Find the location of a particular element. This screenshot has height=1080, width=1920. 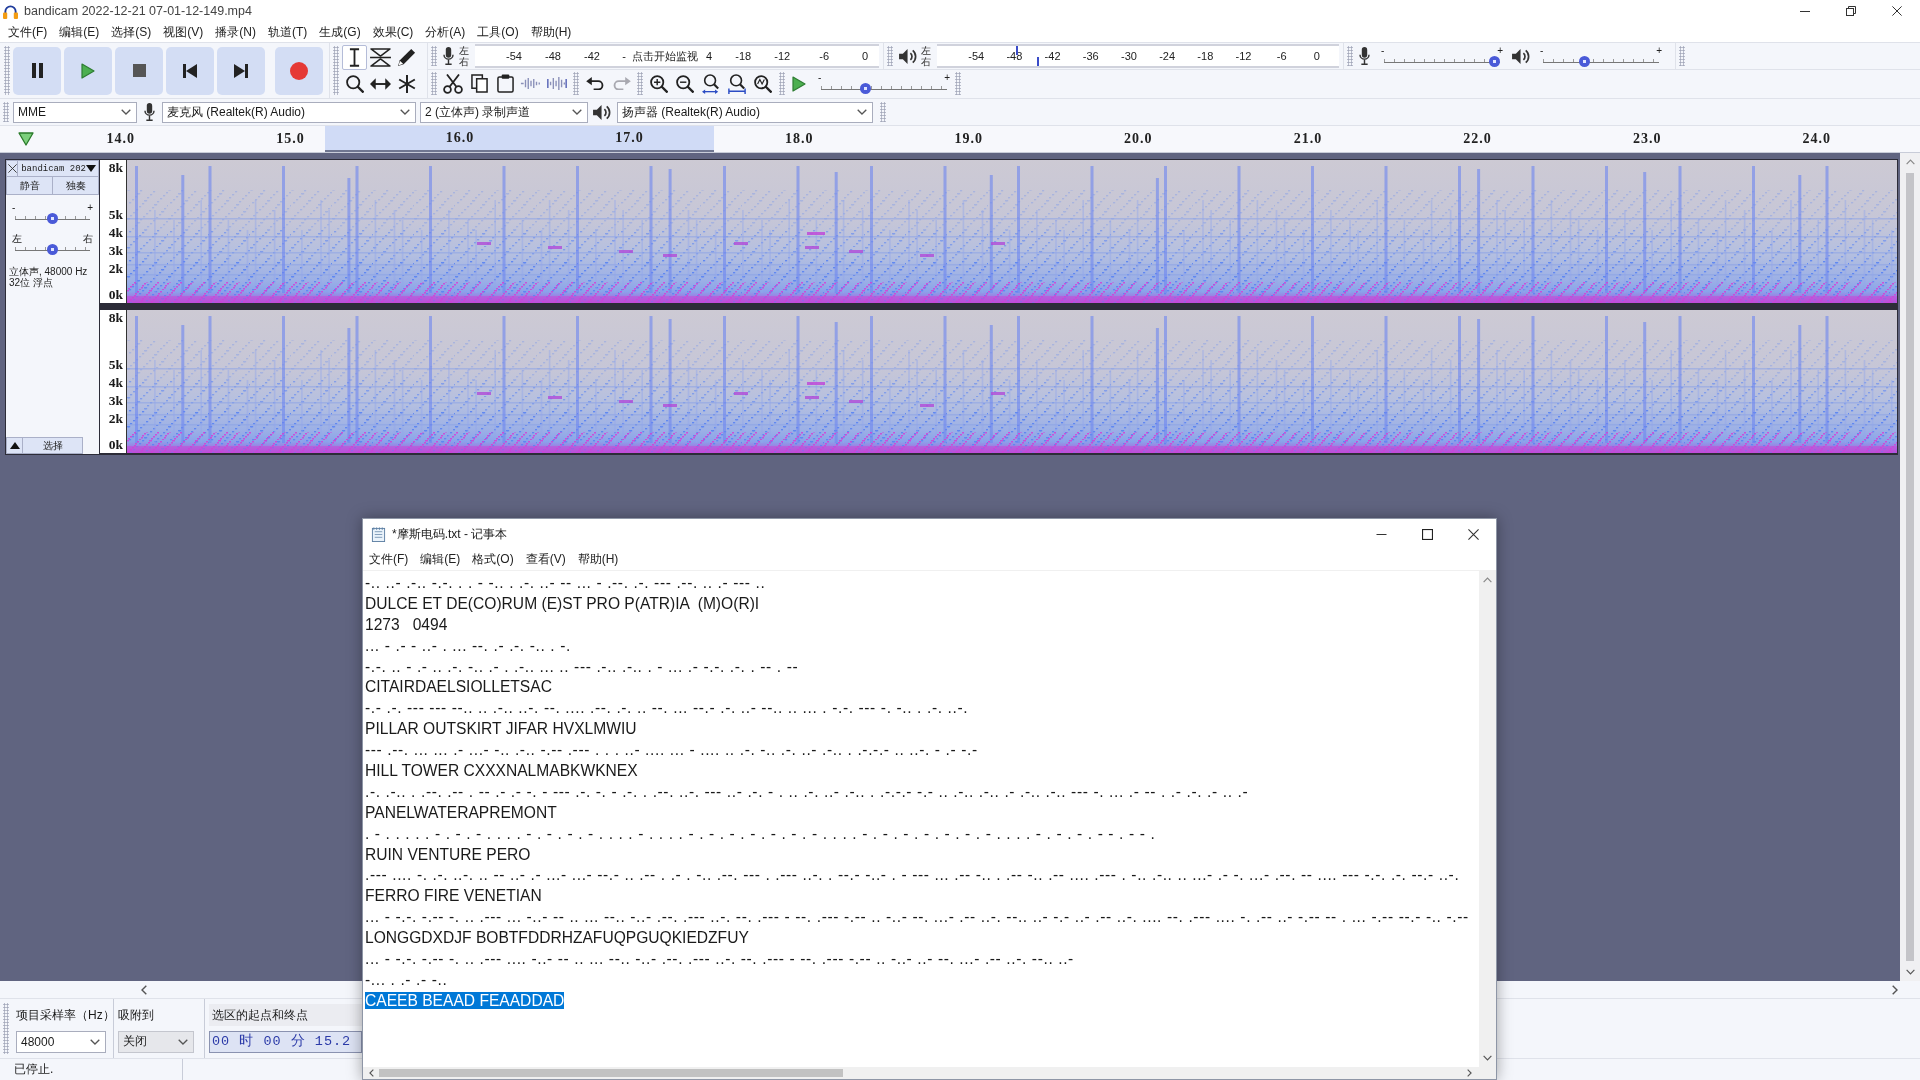

waveform-icon is located at coordinates (557, 83).